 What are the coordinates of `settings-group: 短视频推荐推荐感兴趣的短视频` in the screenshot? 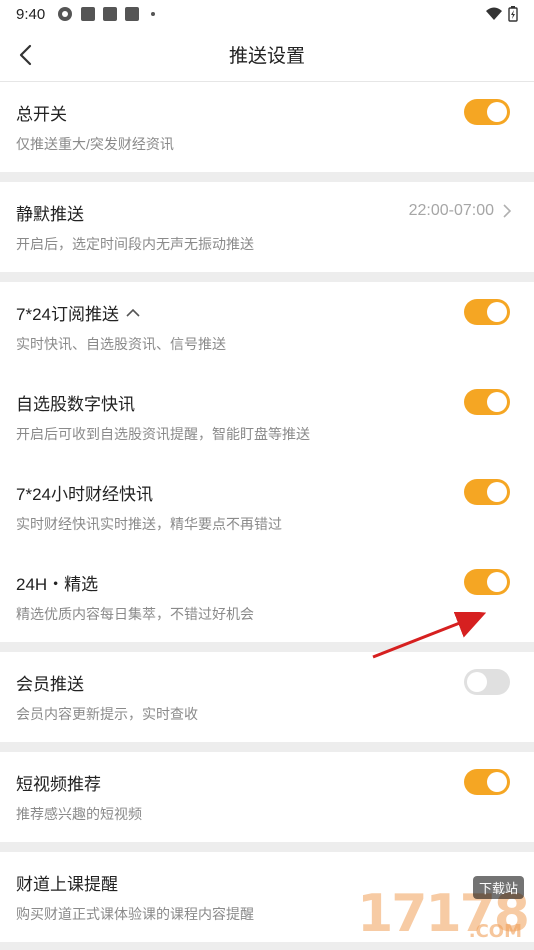 It's located at (267, 797).